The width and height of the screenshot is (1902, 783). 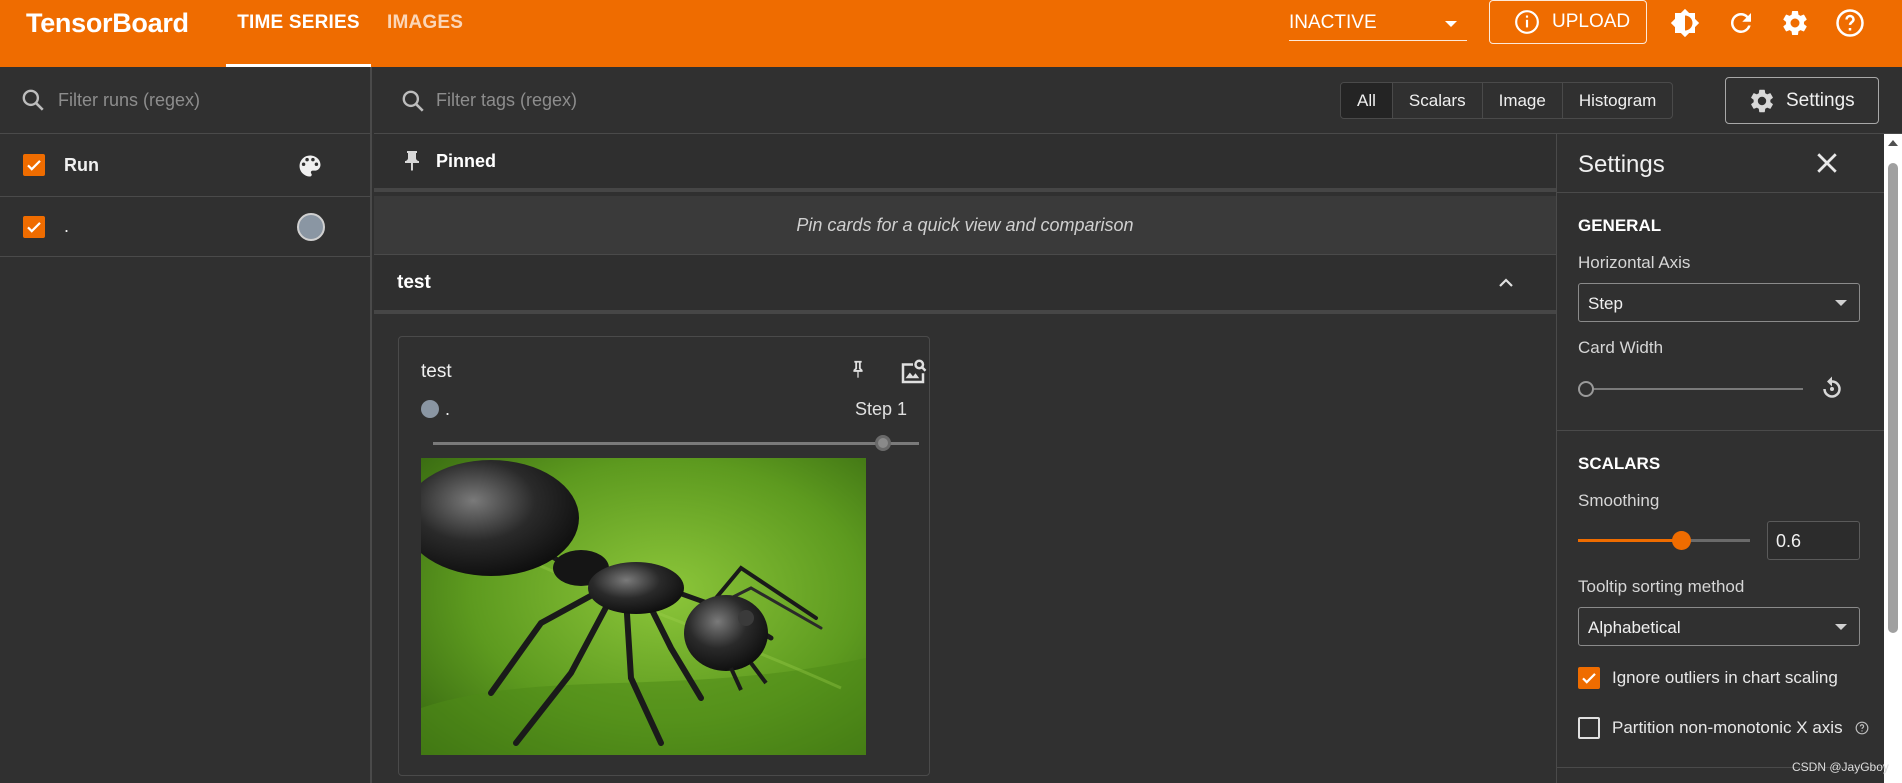 What do you see at coordinates (1620, 225) in the screenshot?
I see `general-section-heading: GENERAL` at bounding box center [1620, 225].